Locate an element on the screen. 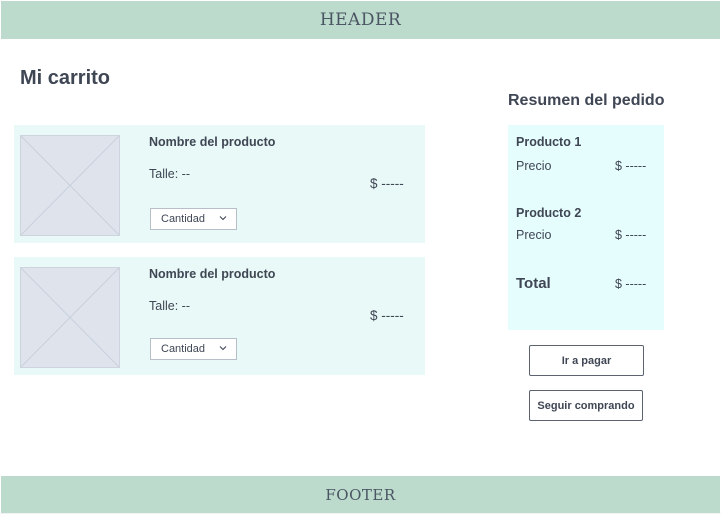 This screenshot has width=721, height=514. summary-total-value: $ ----- is located at coordinates (631, 284).